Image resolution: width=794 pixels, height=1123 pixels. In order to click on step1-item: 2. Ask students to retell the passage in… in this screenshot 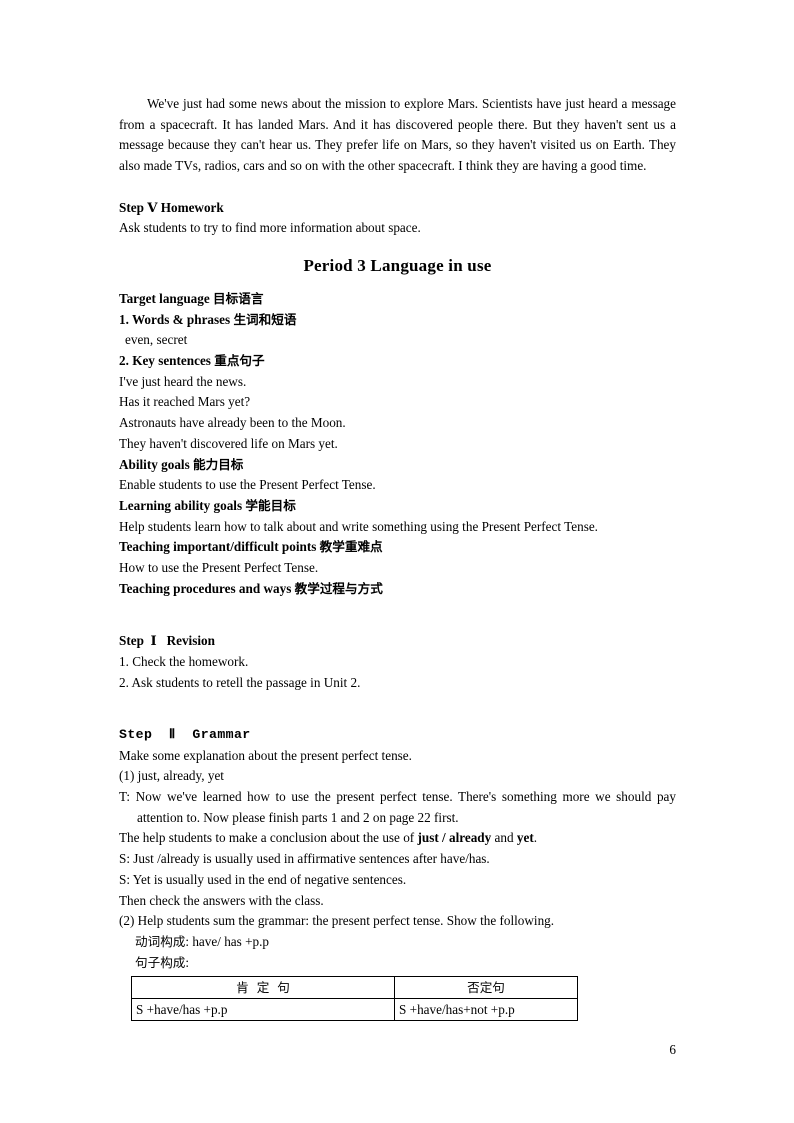, I will do `click(240, 682)`.